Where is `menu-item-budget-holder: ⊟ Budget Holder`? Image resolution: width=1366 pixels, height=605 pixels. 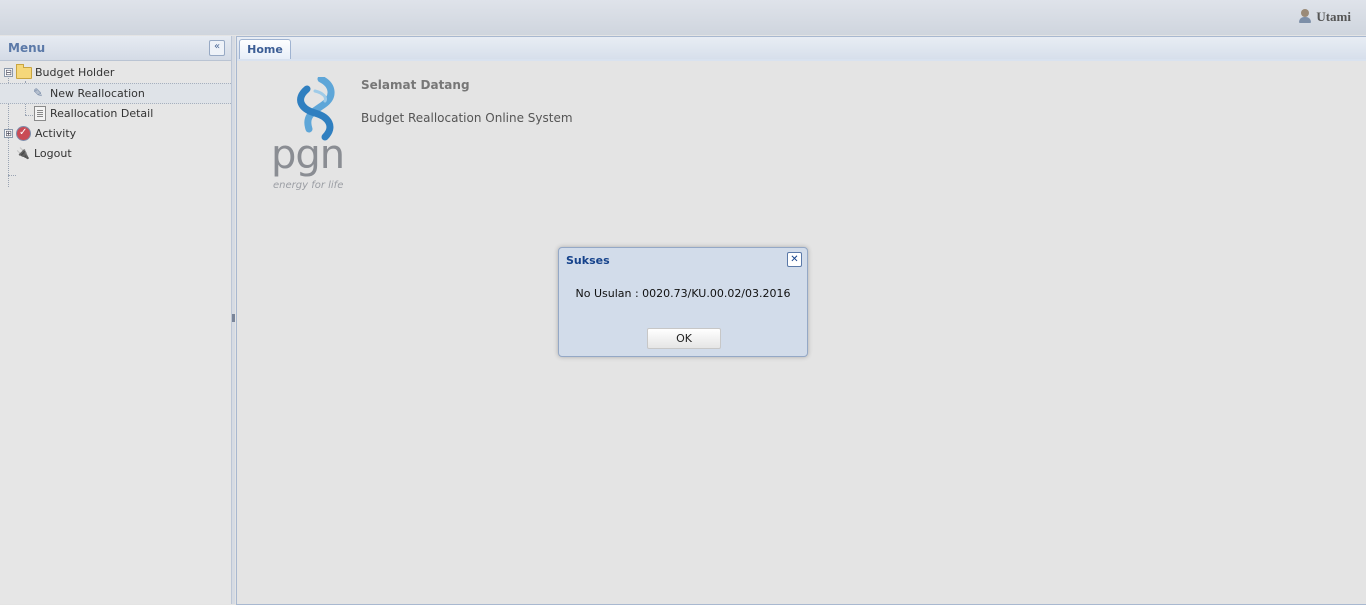
menu-item-budget-holder: ⊟ Budget Holder is located at coordinates (115, 73).